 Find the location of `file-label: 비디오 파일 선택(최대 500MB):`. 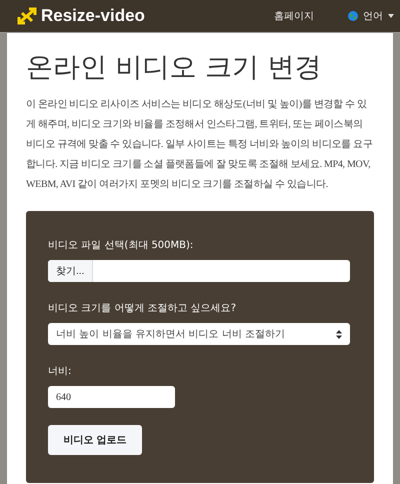

file-label: 비디오 파일 선택(최대 500MB): is located at coordinates (121, 245).